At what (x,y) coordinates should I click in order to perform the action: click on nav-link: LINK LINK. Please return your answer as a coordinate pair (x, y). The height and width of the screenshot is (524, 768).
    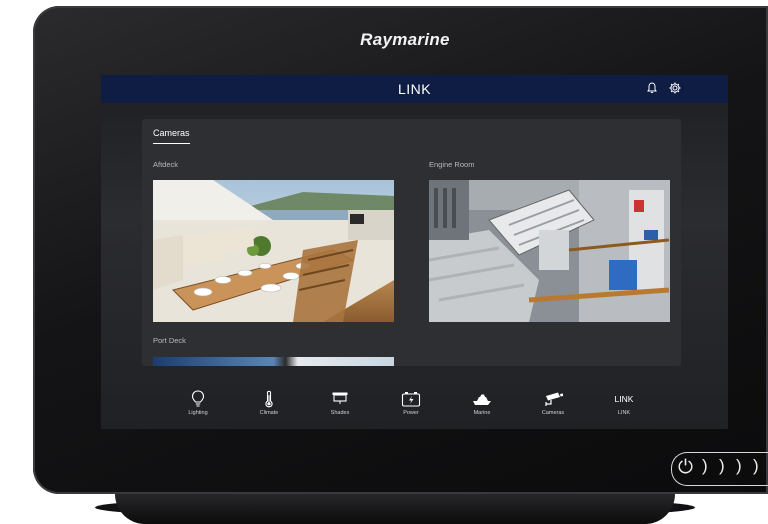
    Looking at the image, I should click on (624, 403).